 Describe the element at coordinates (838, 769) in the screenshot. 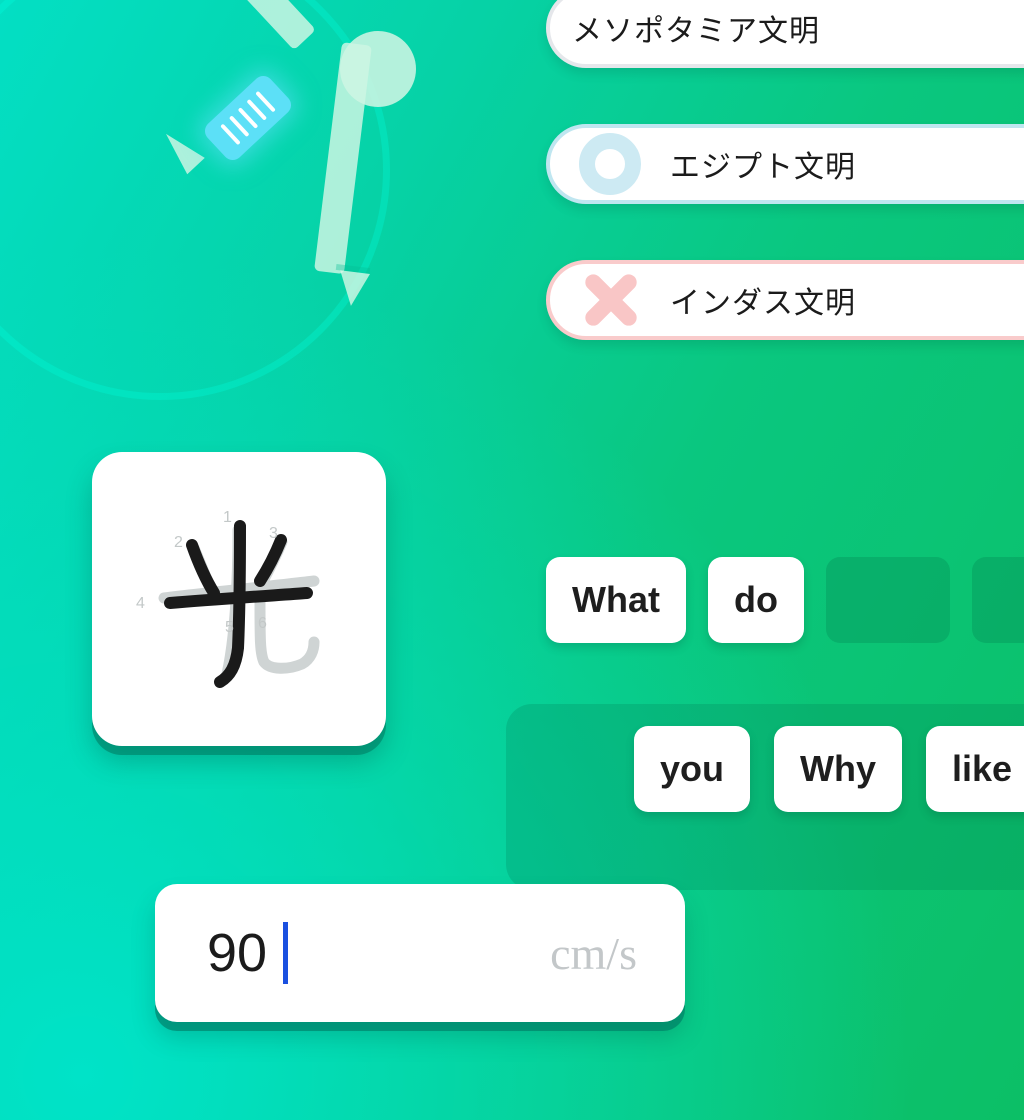

I see `word-bank-tile-why: Why` at that location.